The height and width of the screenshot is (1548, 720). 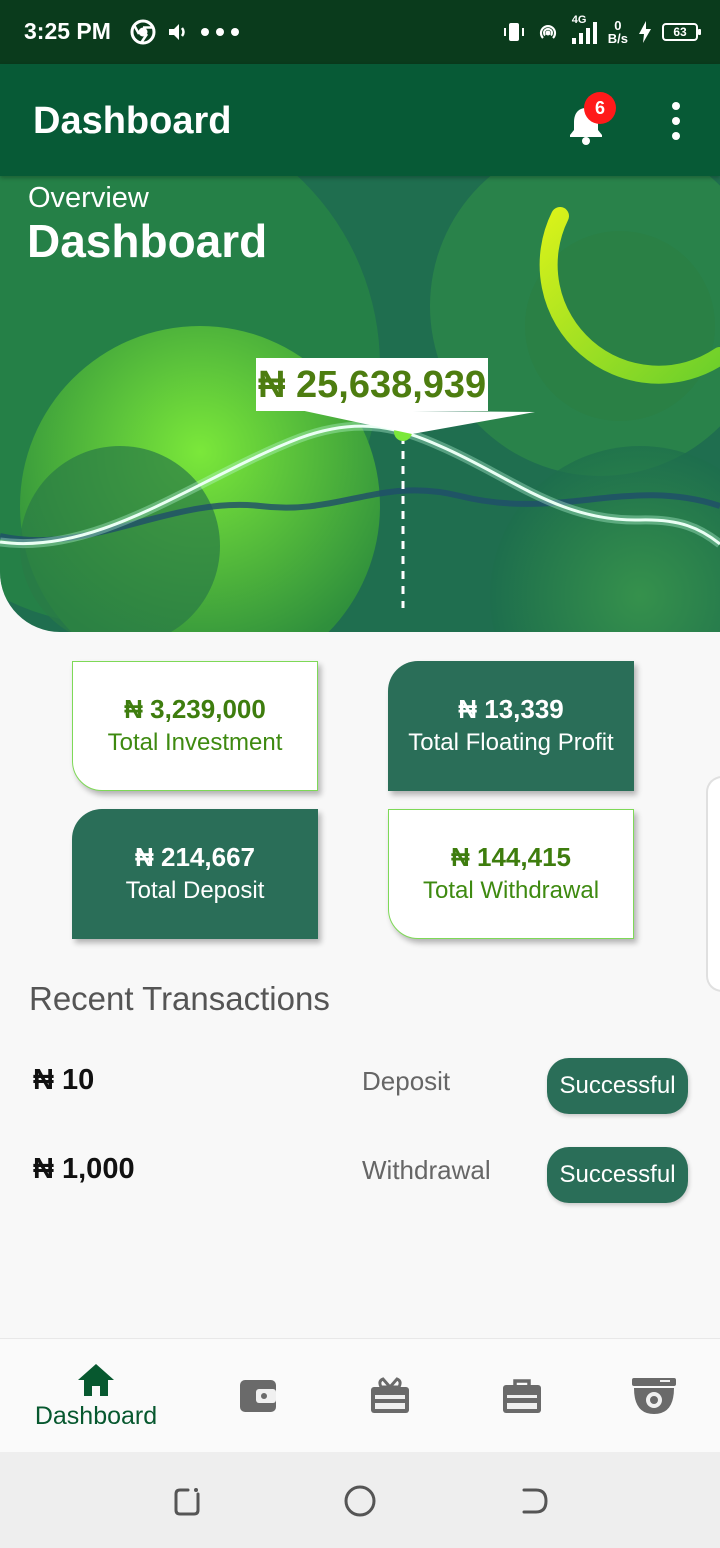 What do you see at coordinates (676, 121) in the screenshot?
I see `overflow-menu-icon` at bounding box center [676, 121].